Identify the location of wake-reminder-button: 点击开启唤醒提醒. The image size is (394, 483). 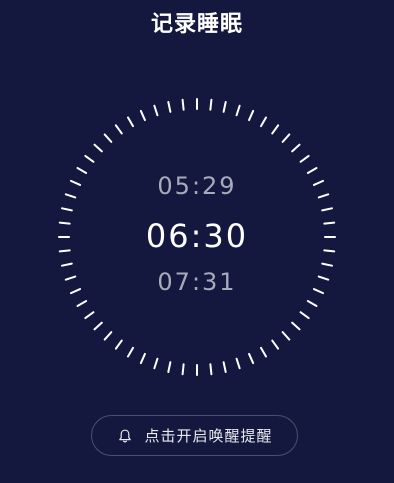
(194, 435).